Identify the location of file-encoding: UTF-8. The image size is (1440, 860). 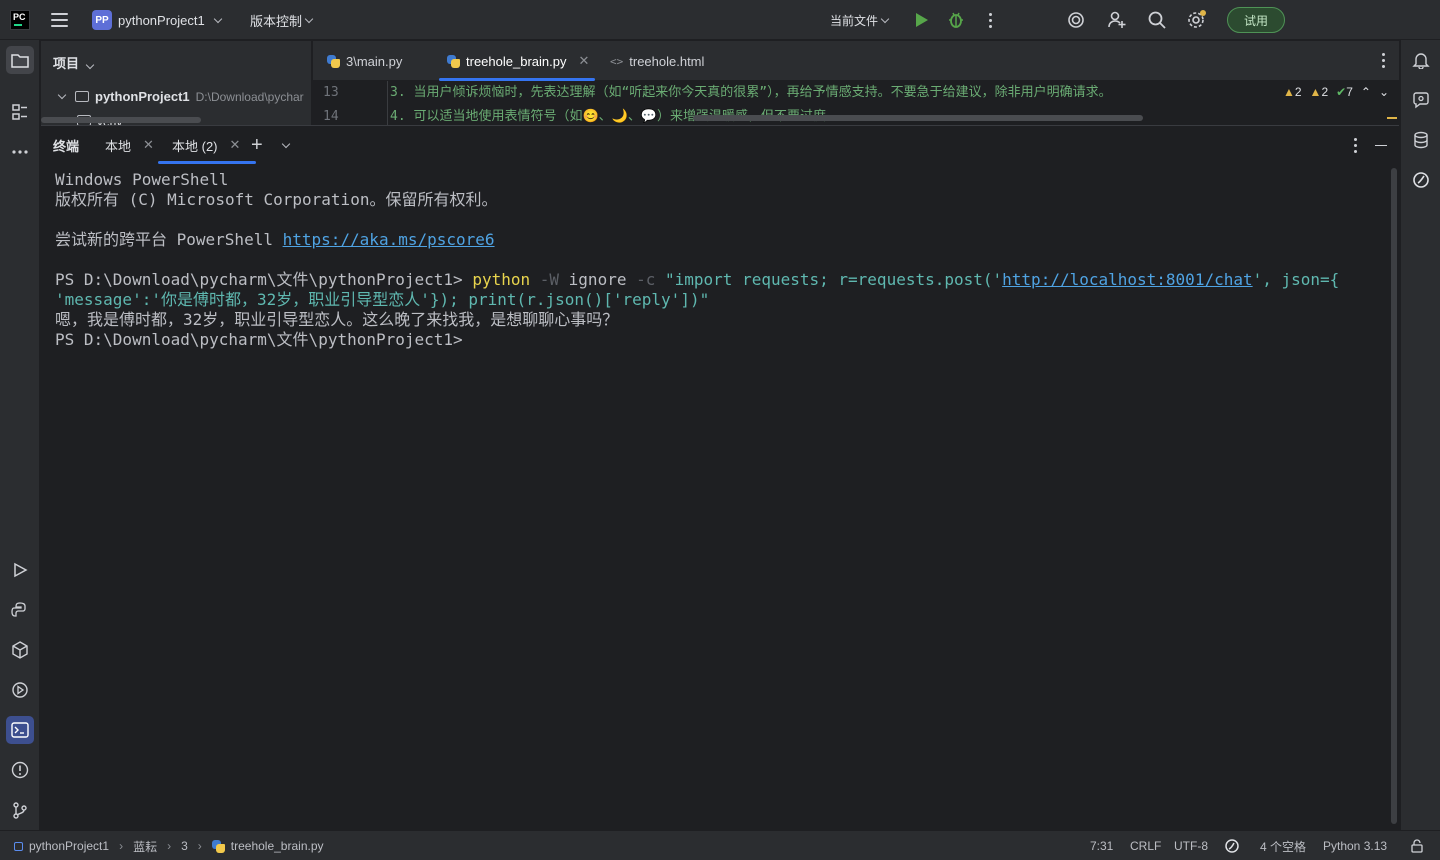
(1191, 845).